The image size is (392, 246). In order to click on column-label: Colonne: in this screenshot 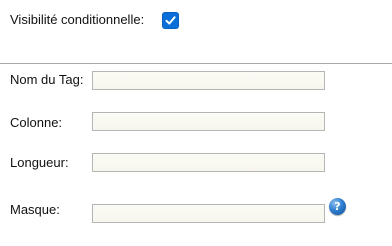, I will do `click(36, 122)`.